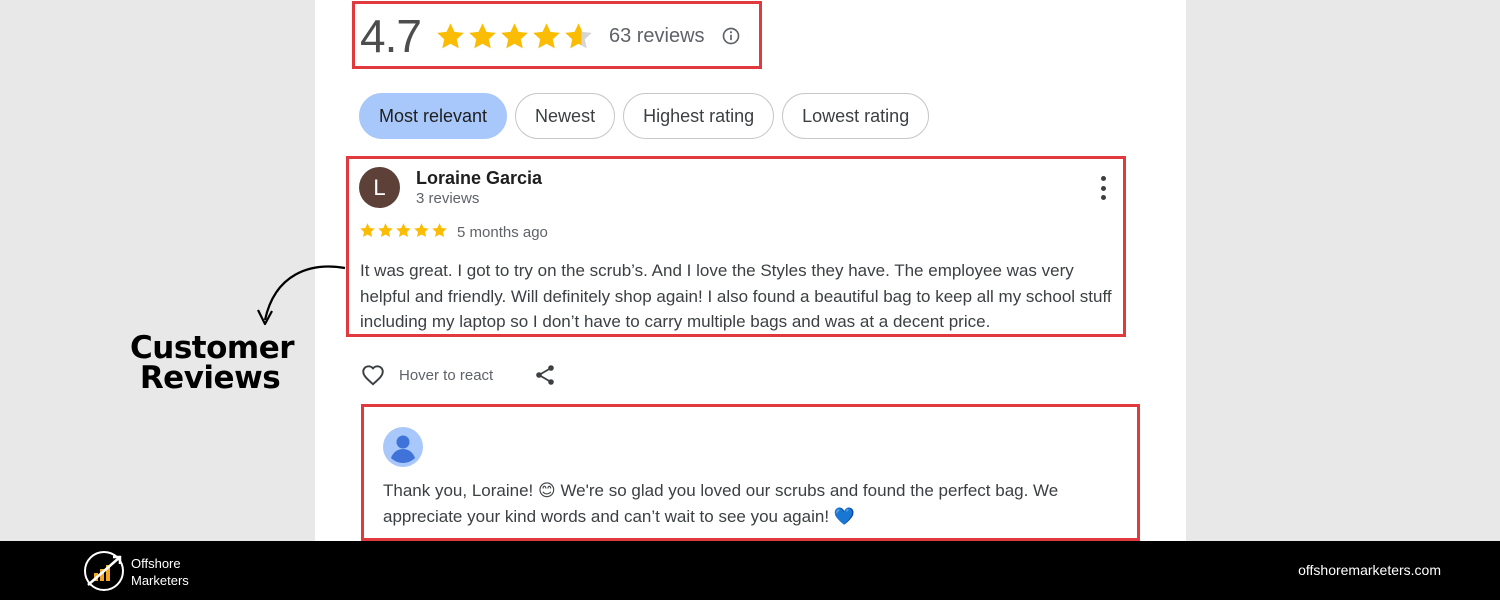 The width and height of the screenshot is (1500, 600). I want to click on brand-line1: Offshore, so click(156, 563).